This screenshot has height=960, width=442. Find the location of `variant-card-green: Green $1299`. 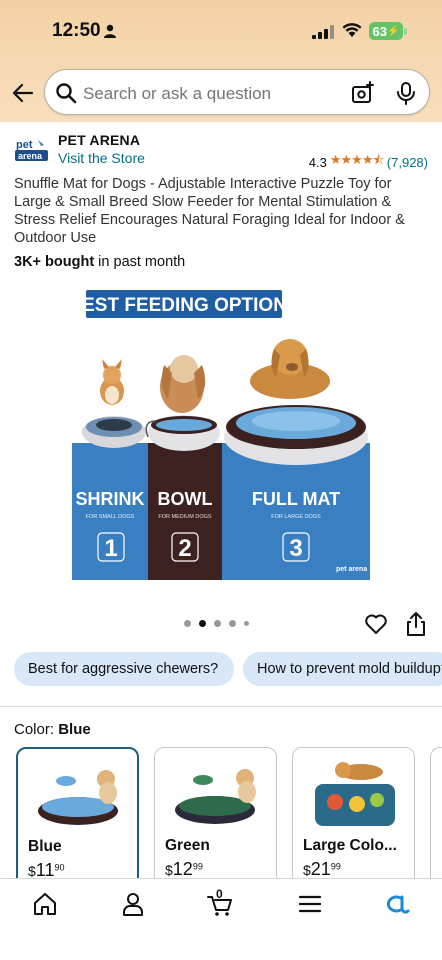

variant-card-green: Green $1299 is located at coordinates (215, 817).